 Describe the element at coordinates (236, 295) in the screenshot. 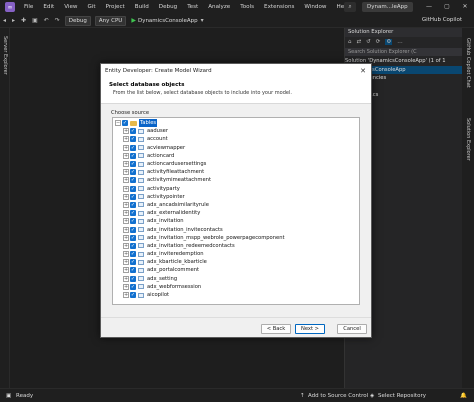

I see `table-row: + ✓ aicopilot` at that location.